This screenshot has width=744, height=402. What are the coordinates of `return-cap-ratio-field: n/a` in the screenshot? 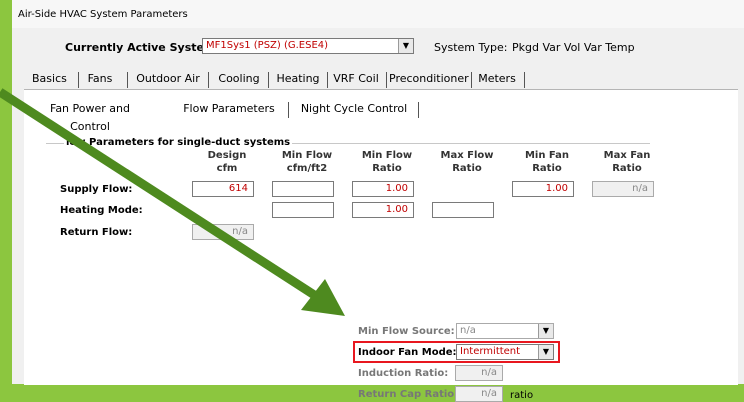 It's located at (479, 394).